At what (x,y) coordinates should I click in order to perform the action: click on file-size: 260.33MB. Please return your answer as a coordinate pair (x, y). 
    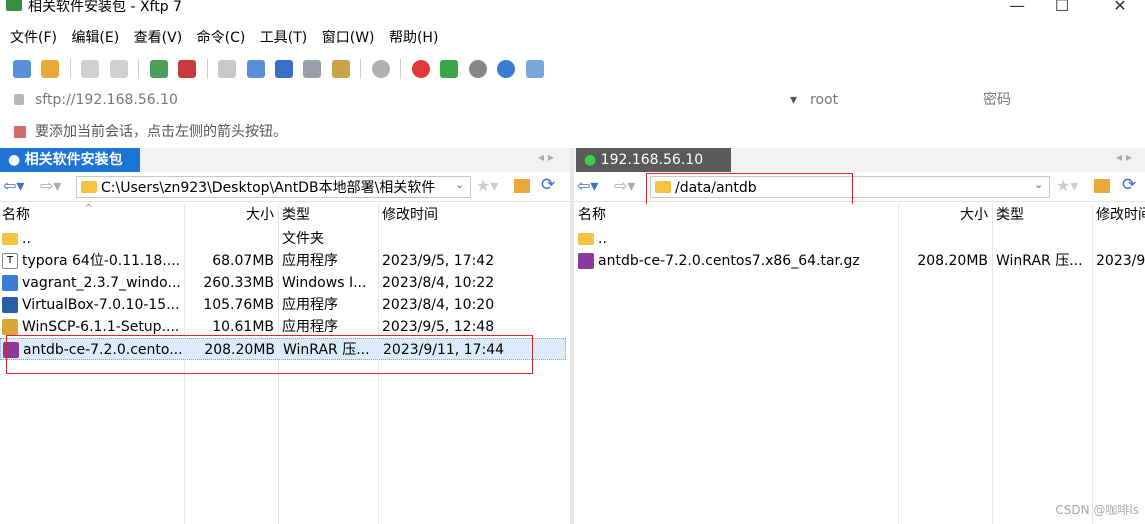
    Looking at the image, I should click on (238, 283).